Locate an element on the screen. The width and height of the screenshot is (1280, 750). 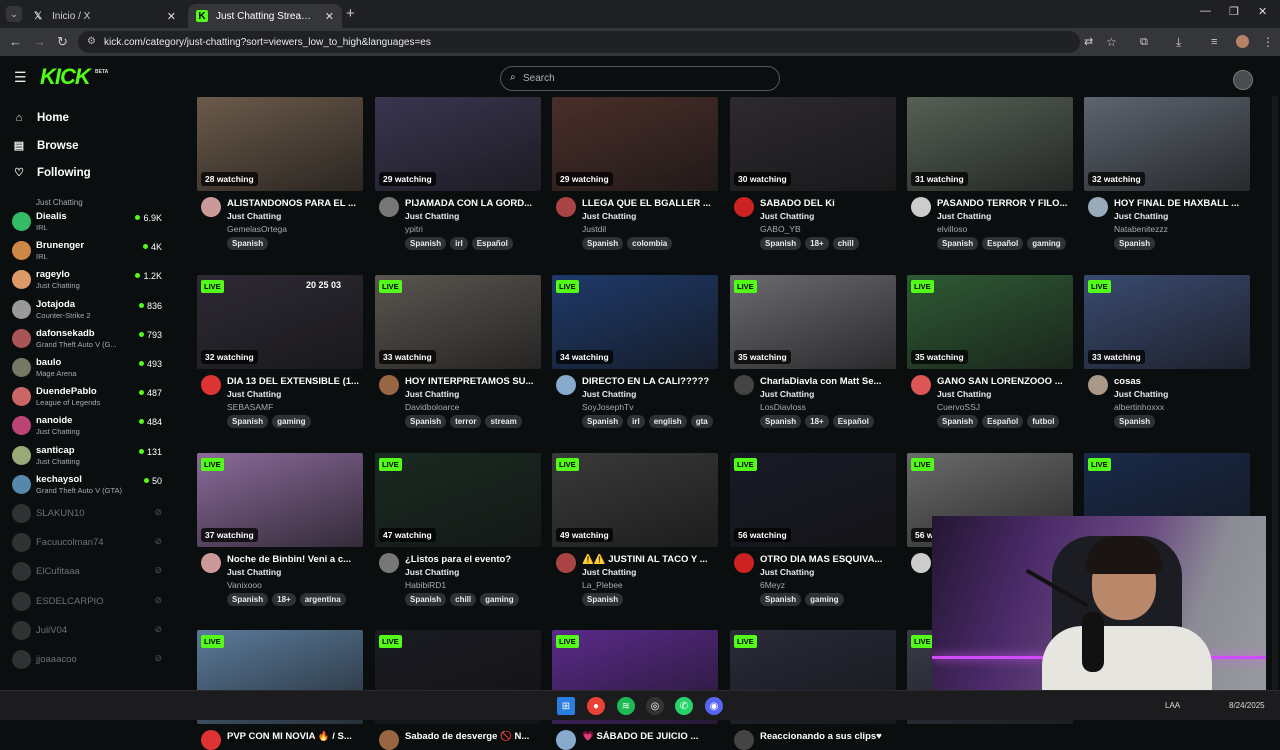
new-tab-button: + is located at coordinates (350, 13).